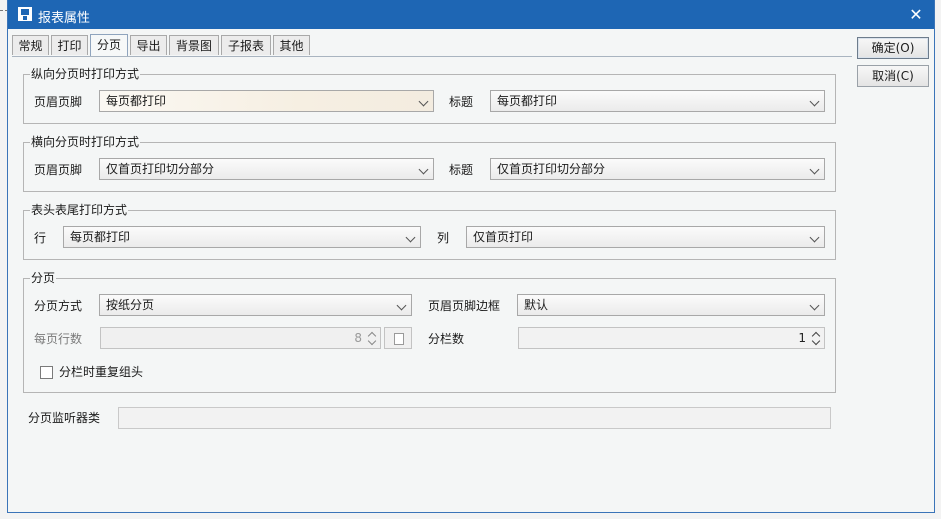 Image resolution: width=941 pixels, height=519 pixels. What do you see at coordinates (916, 14) in the screenshot?
I see `close-icon: ✕` at bounding box center [916, 14].